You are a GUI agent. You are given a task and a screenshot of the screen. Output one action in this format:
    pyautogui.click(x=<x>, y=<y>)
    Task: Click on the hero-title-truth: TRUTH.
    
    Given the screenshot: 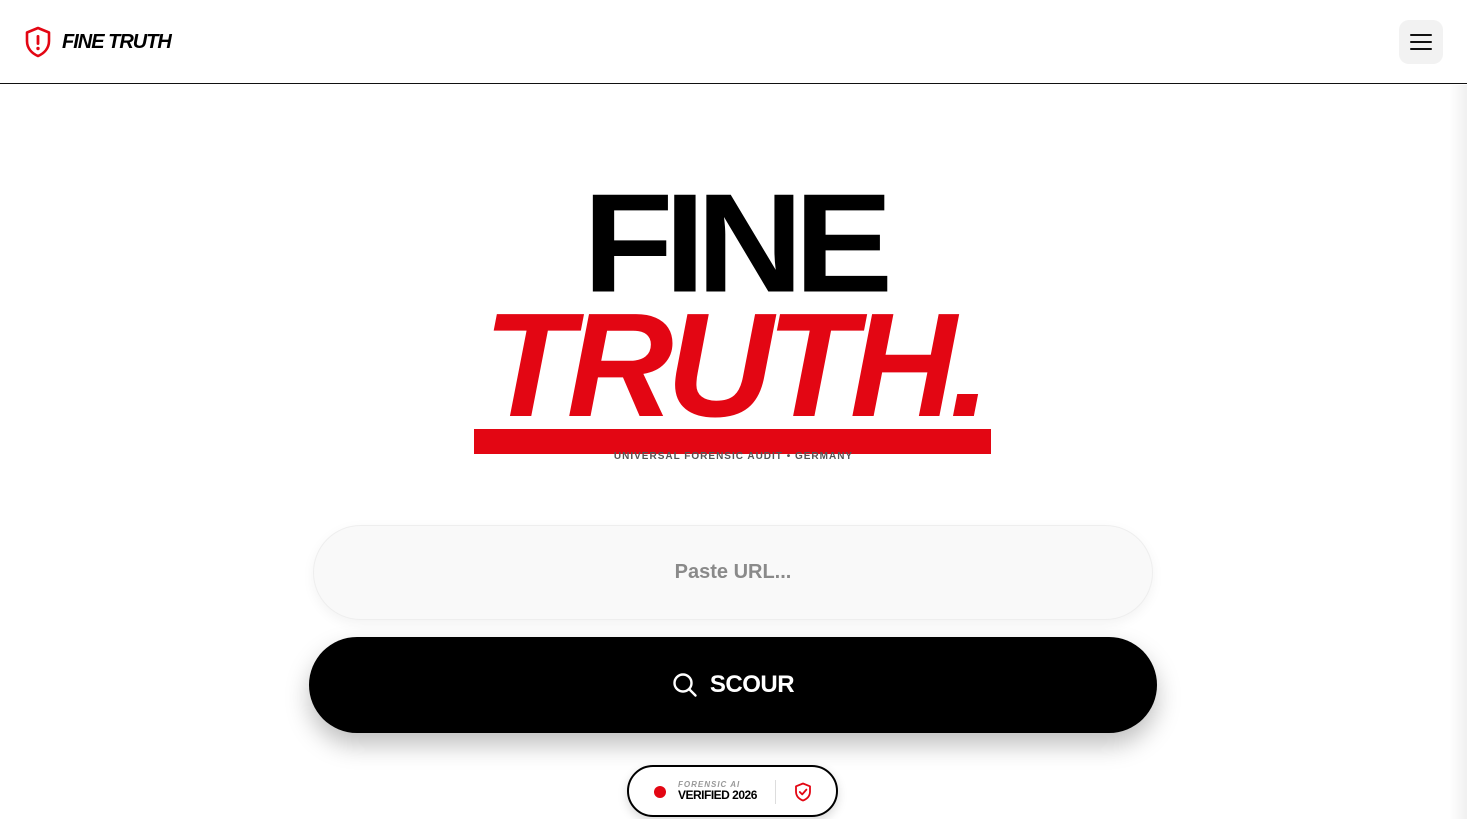 What is the action you would take?
    pyautogui.click(x=737, y=365)
    